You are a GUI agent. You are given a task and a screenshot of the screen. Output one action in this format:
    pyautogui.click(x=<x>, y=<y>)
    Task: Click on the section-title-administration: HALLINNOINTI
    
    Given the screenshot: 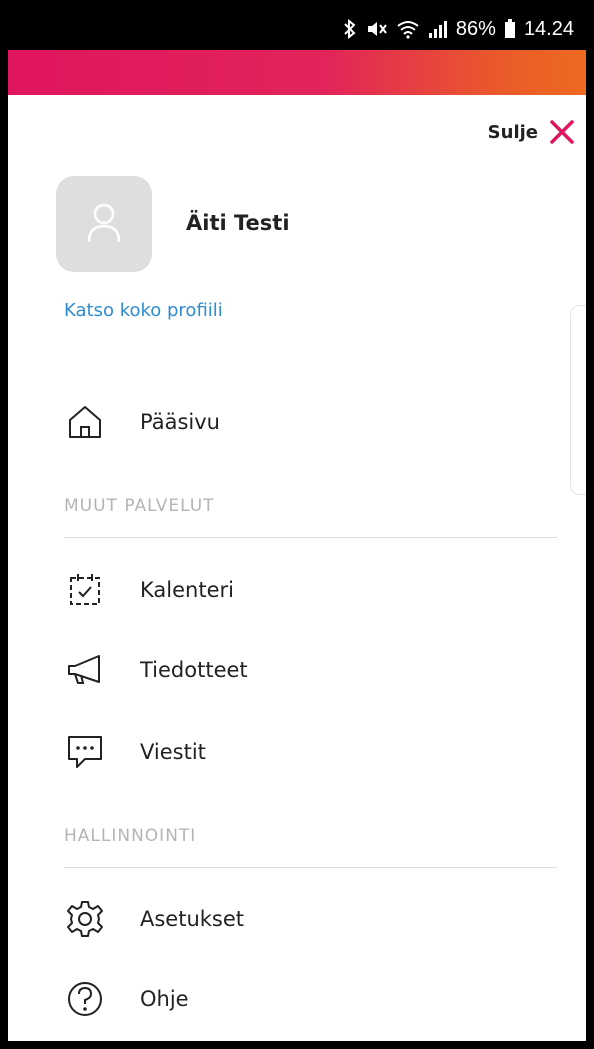 What is the action you would take?
    pyautogui.click(x=130, y=836)
    